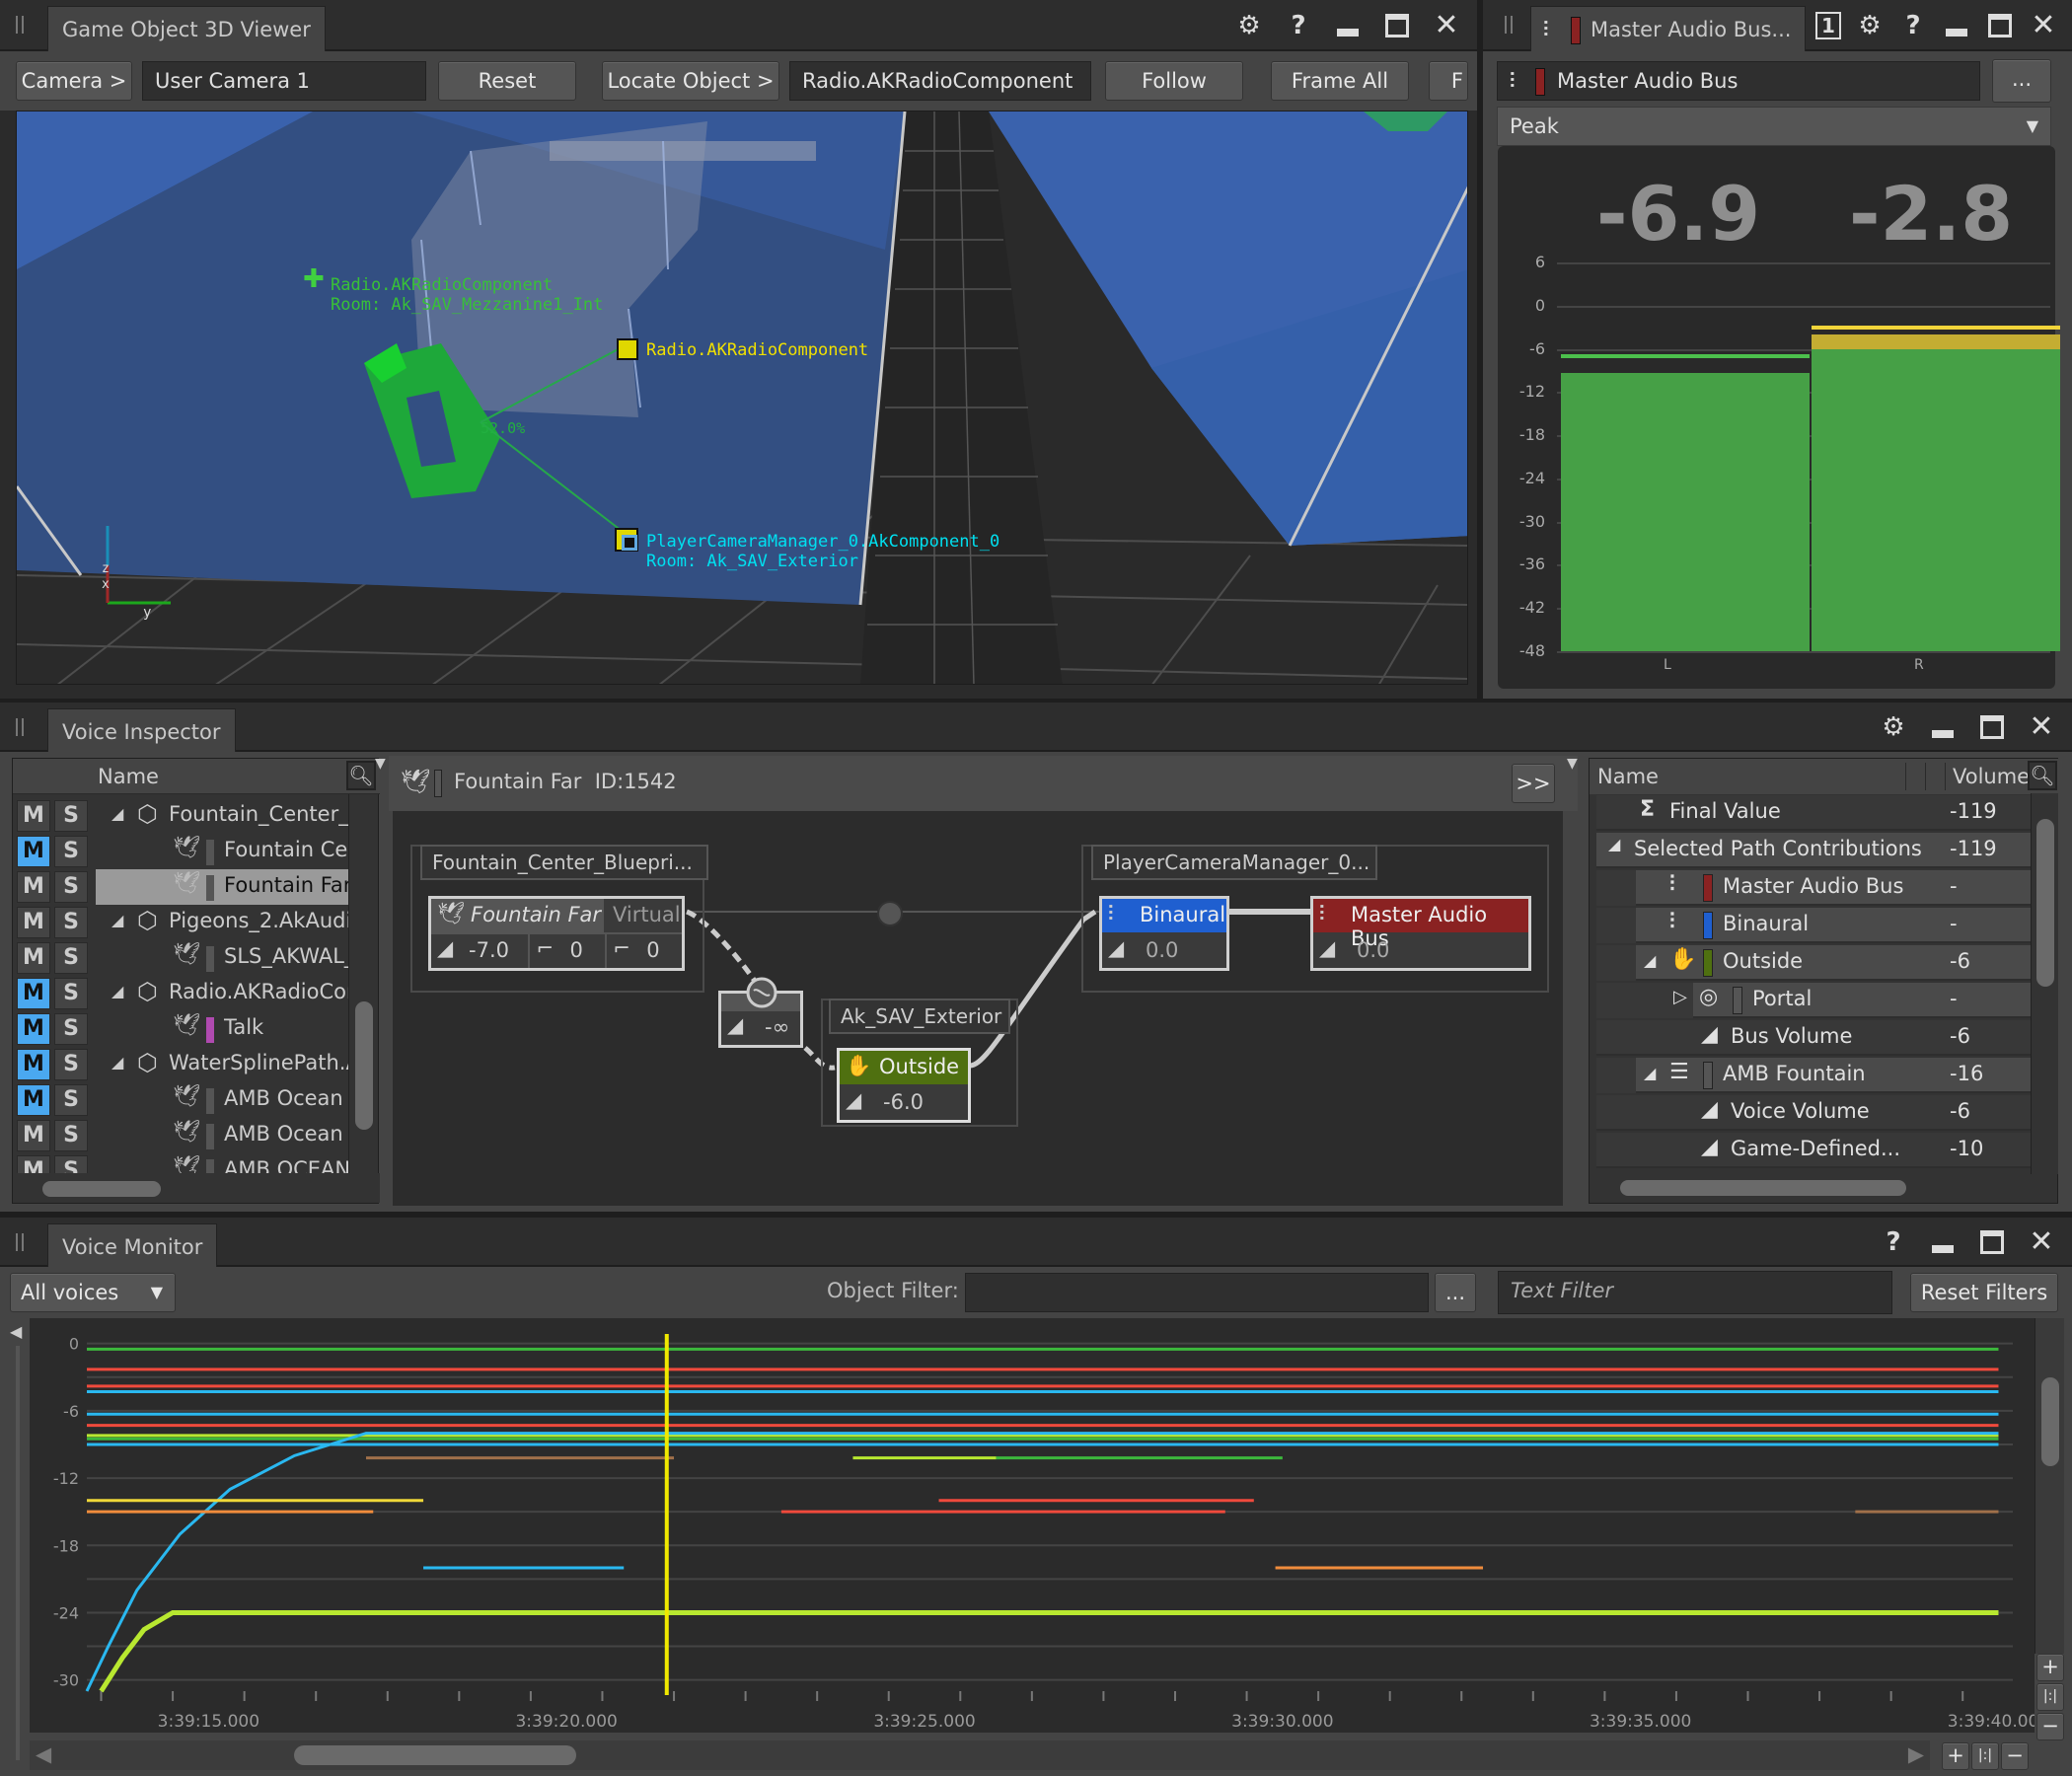 The image size is (2072, 1776). I want to click on zoom-in-y-button: +, so click(2050, 1668).